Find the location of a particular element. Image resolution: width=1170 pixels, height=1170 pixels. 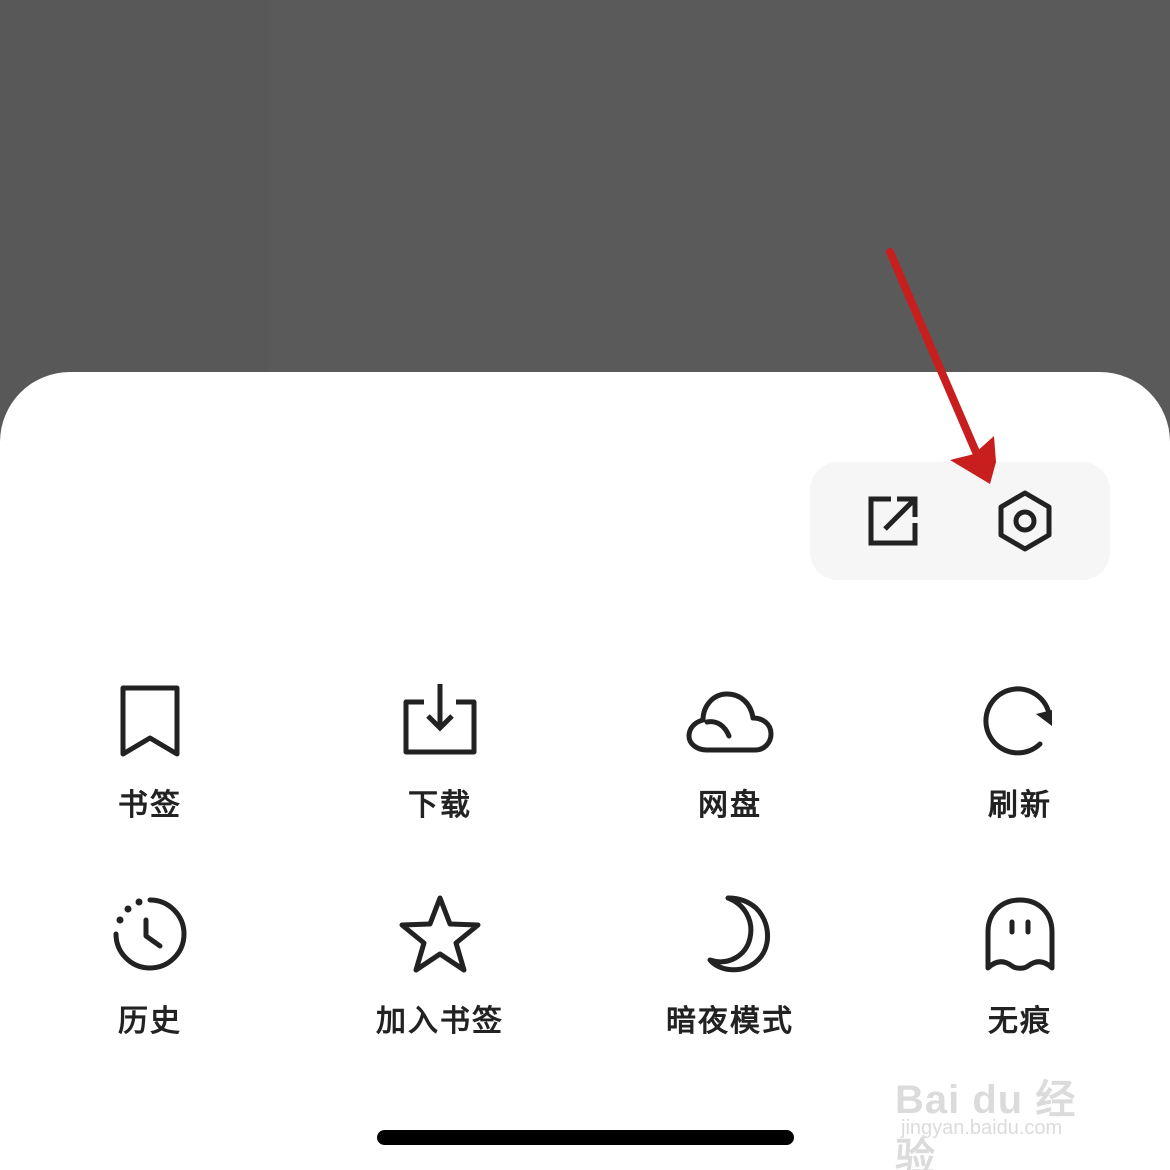

menu-item-refresh: 刷新 is located at coordinates (1020, 757).